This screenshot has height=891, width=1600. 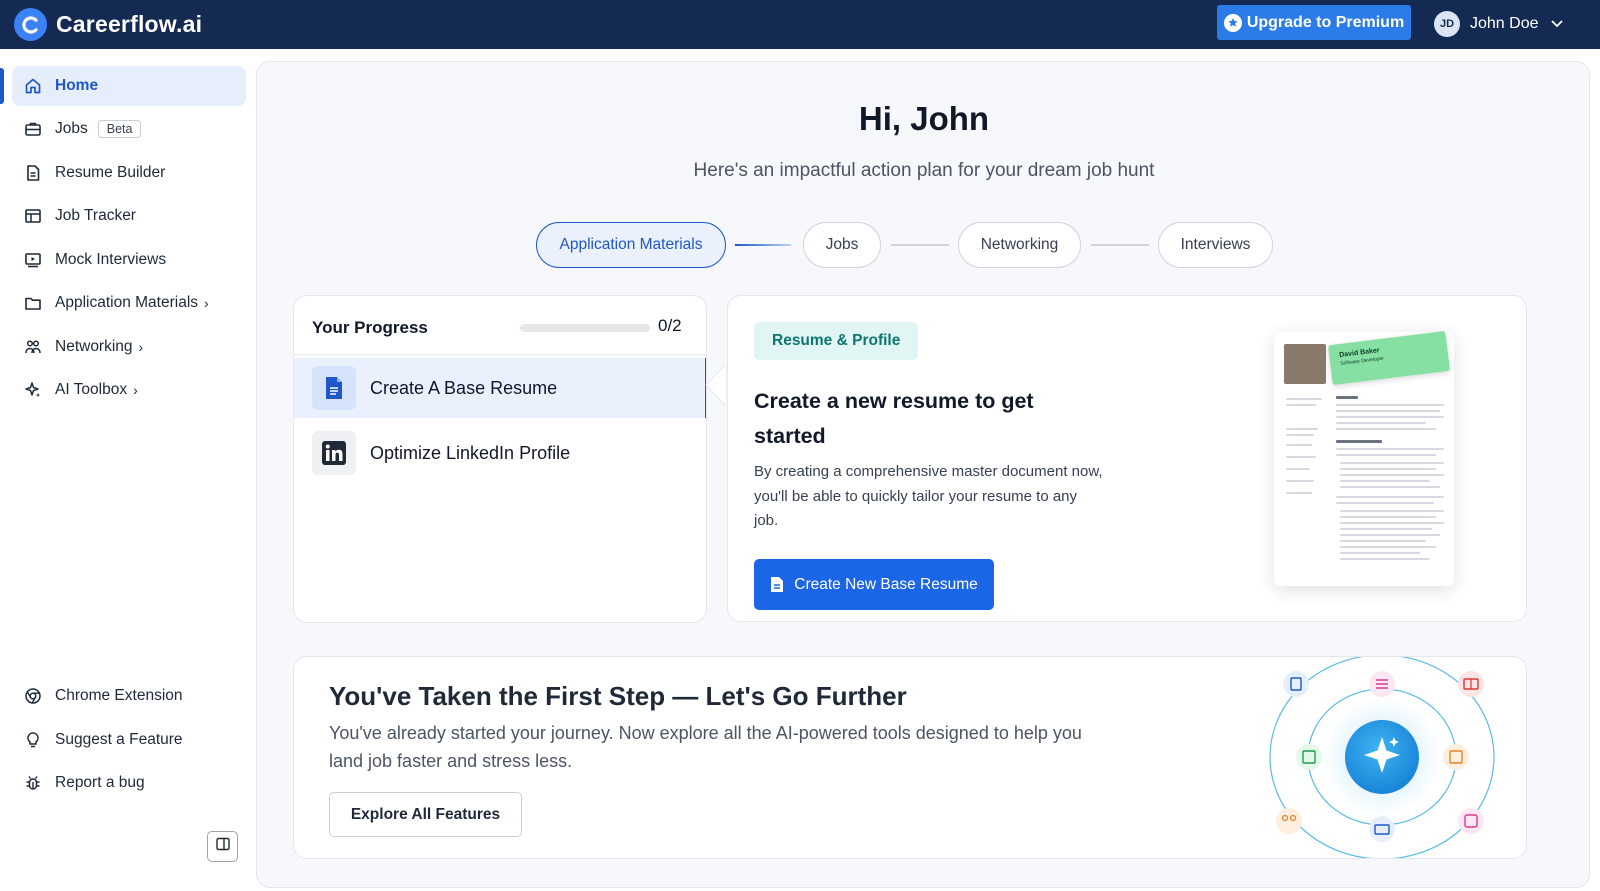 I want to click on sidebar-toggle-icon, so click(x=222, y=846).